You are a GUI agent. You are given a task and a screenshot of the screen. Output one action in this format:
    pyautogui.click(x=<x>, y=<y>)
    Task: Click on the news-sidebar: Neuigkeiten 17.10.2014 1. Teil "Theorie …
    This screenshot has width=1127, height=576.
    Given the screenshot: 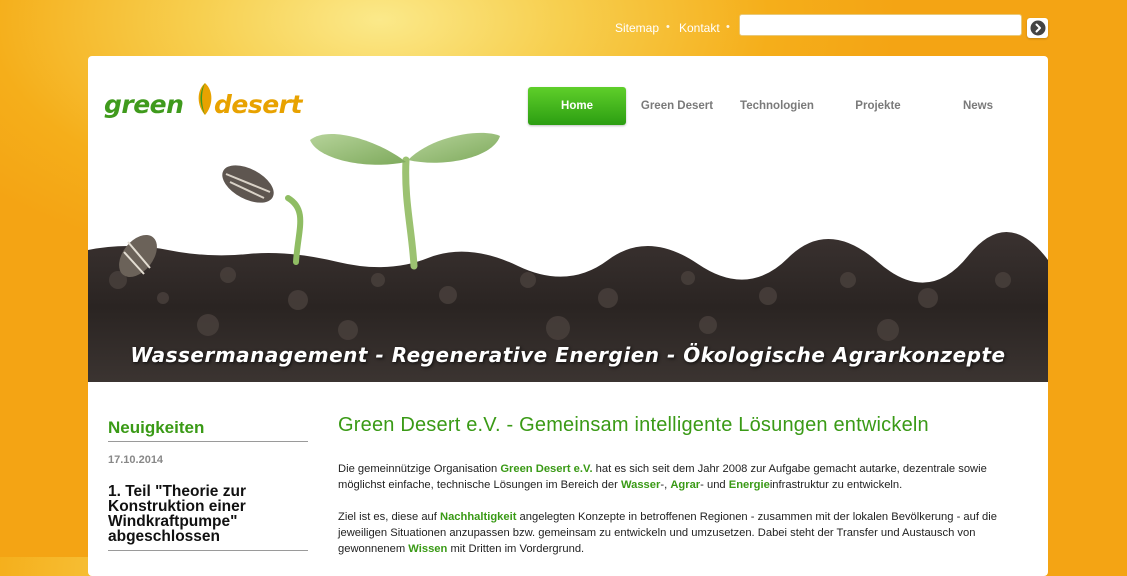 What is the action you would take?
    pyautogui.click(x=208, y=484)
    